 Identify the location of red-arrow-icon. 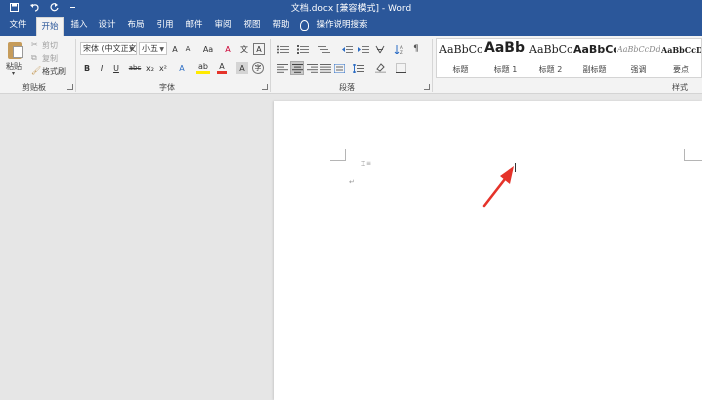
(498, 187).